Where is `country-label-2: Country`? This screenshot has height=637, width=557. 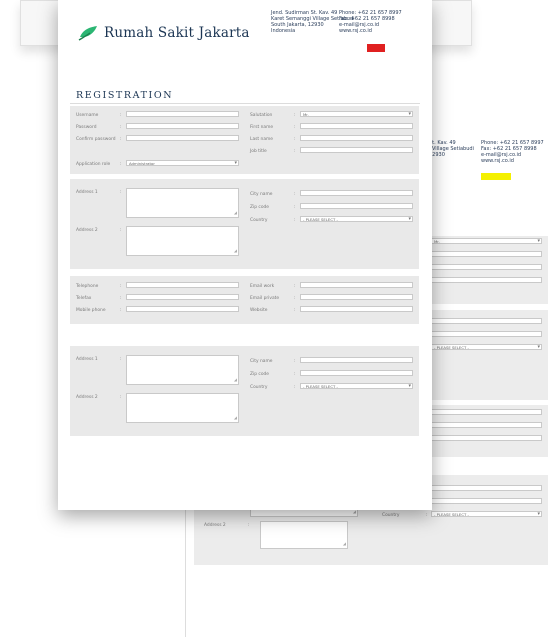
country-label-2: Country is located at coordinates (259, 387).